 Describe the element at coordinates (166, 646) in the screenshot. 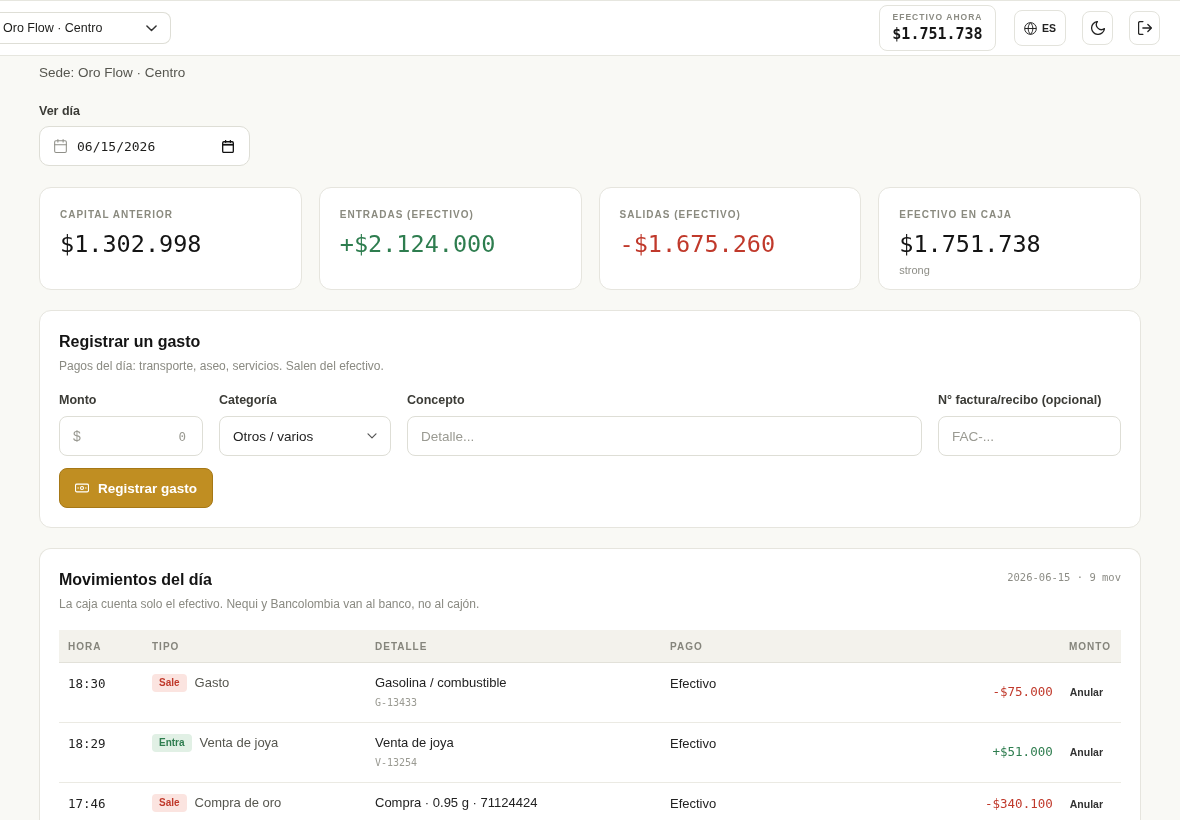

I see `column-header: TIPO` at that location.